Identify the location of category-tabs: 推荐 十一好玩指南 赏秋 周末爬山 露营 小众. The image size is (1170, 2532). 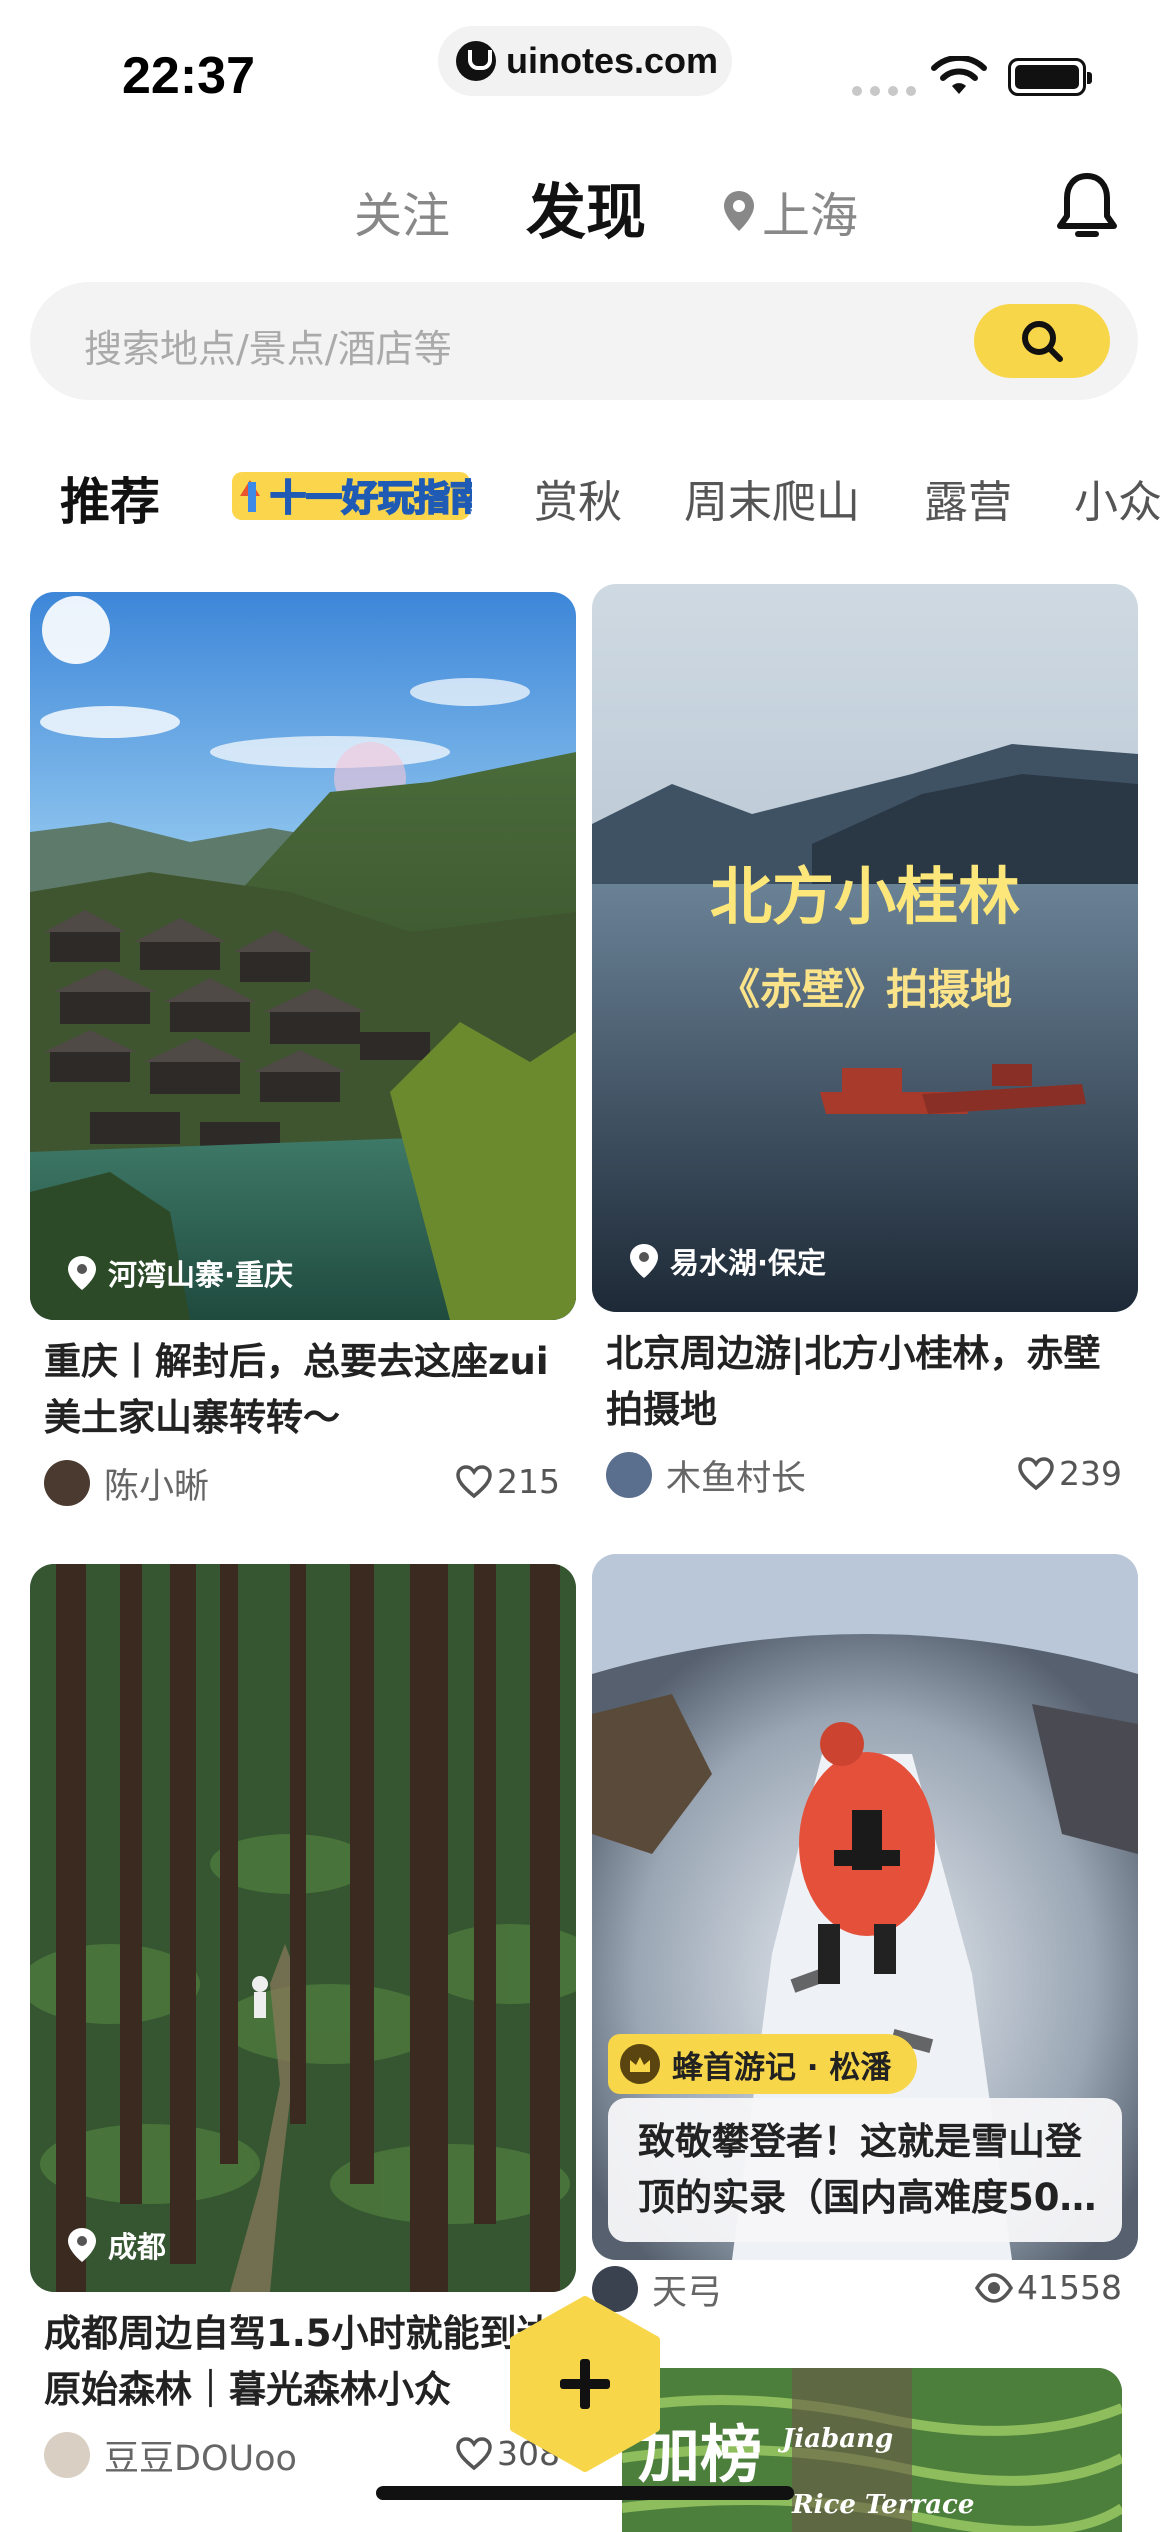
(585, 505).